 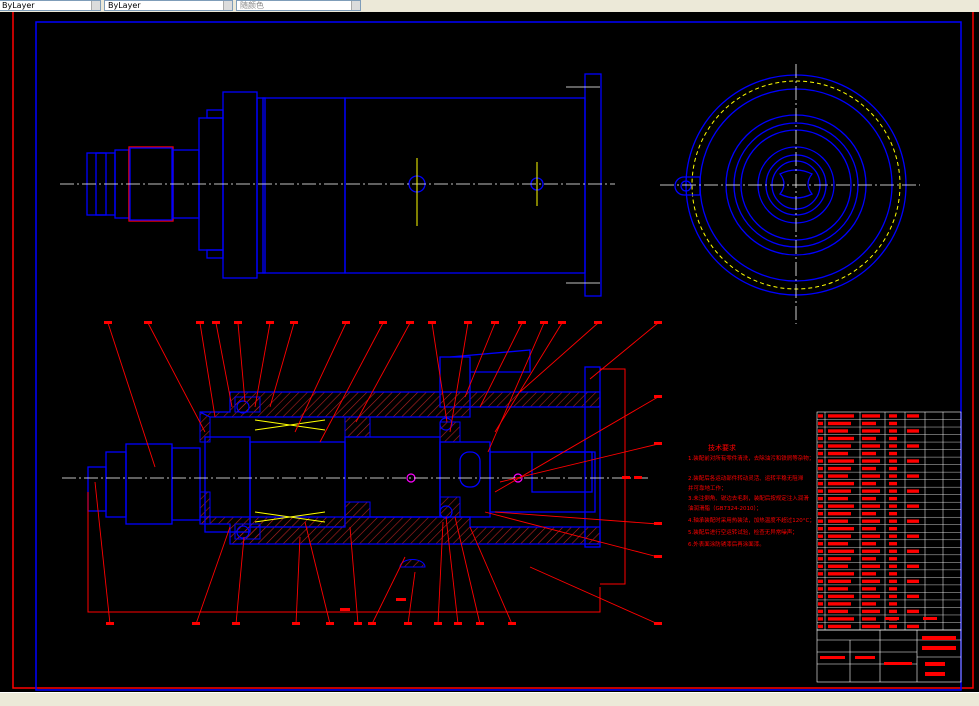 What do you see at coordinates (722, 447) in the screenshot?
I see `notes-title: 技术要求` at bounding box center [722, 447].